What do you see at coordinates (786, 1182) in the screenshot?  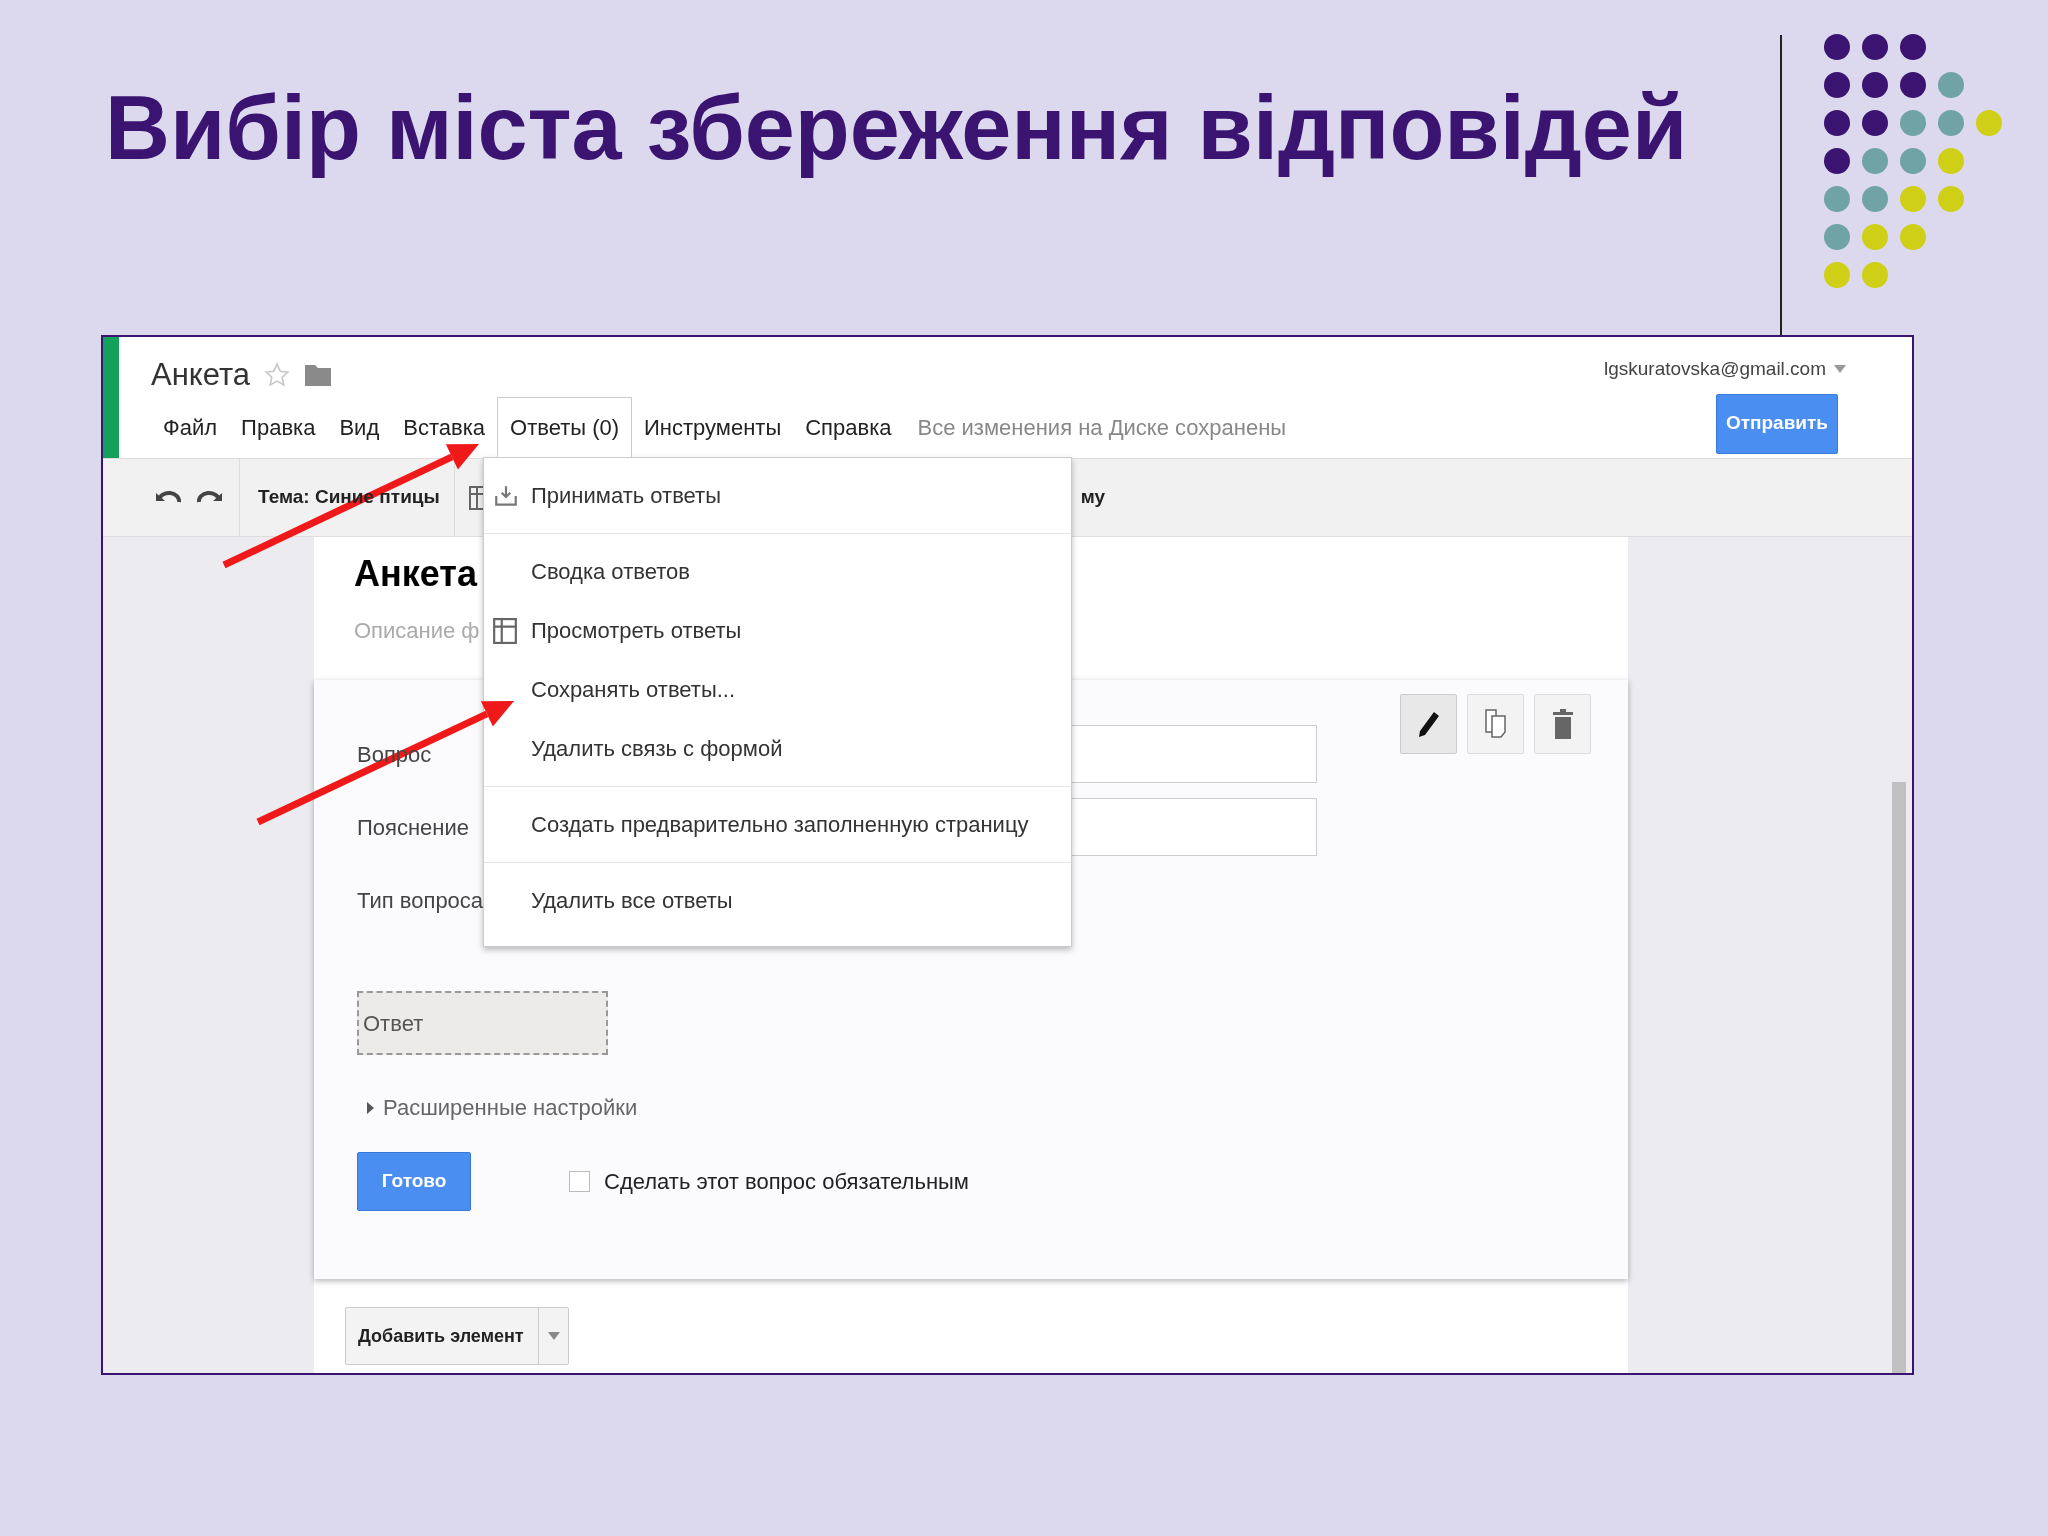 I see `required-label: Сделать этот вопрос обязательным` at bounding box center [786, 1182].